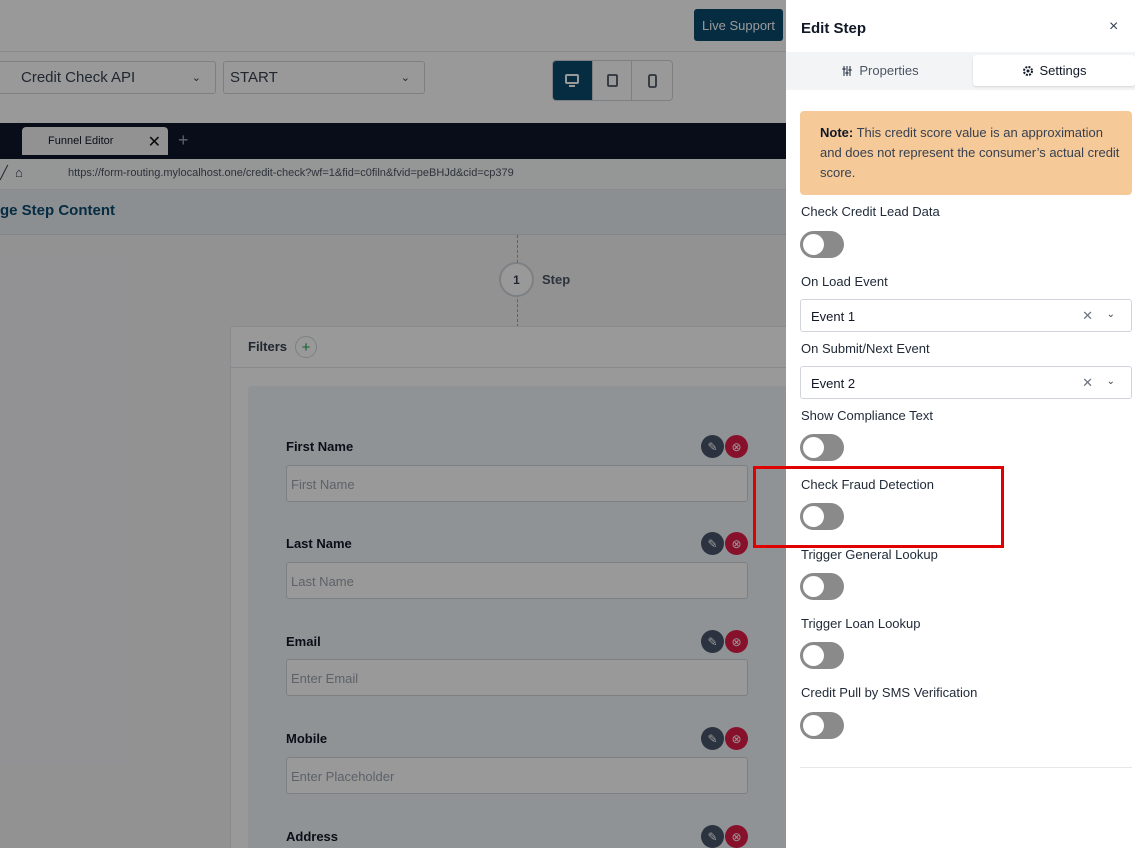 This screenshot has height=848, width=1135. What do you see at coordinates (878, 507) in the screenshot?
I see `highlight-box` at bounding box center [878, 507].